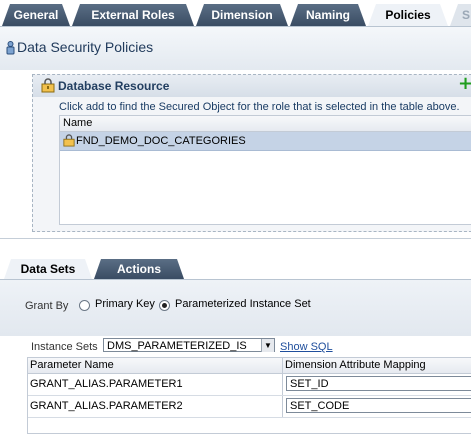 Image resolution: width=471 pixels, height=434 pixels. Describe the element at coordinates (408, 15) in the screenshot. I see `tab-policies: Policies` at that location.